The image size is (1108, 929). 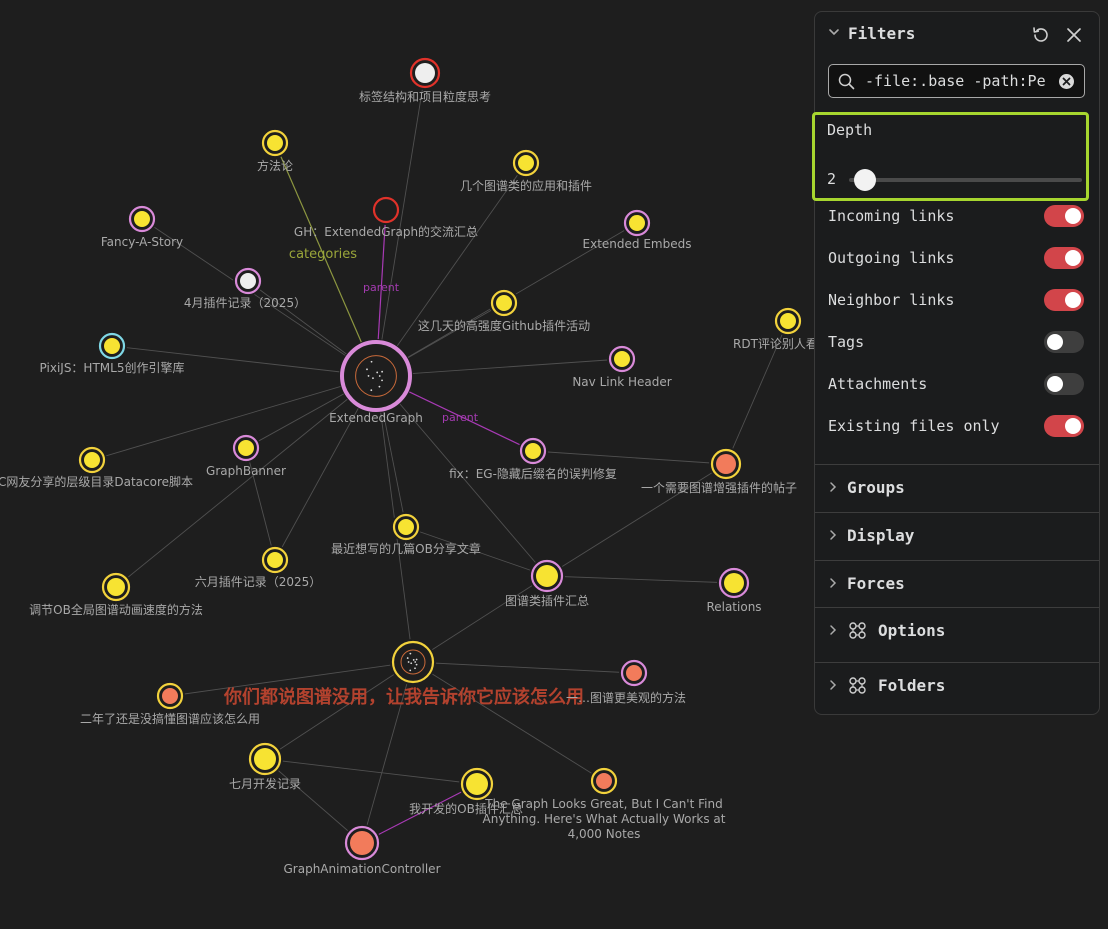 I want to click on section-forces: Forces, so click(x=957, y=583).